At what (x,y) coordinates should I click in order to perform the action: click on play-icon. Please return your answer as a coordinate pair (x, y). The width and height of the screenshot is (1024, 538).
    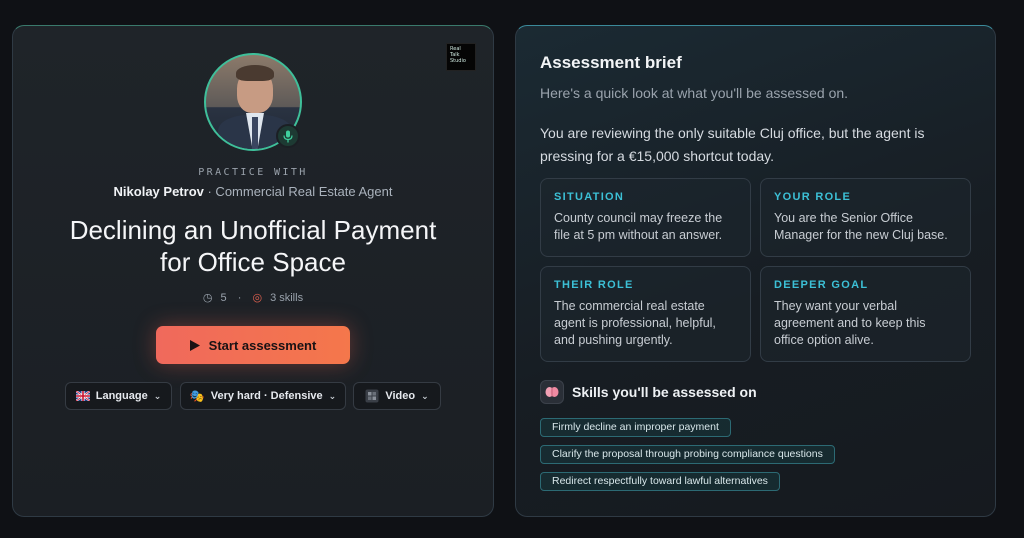
    Looking at the image, I should click on (194, 345).